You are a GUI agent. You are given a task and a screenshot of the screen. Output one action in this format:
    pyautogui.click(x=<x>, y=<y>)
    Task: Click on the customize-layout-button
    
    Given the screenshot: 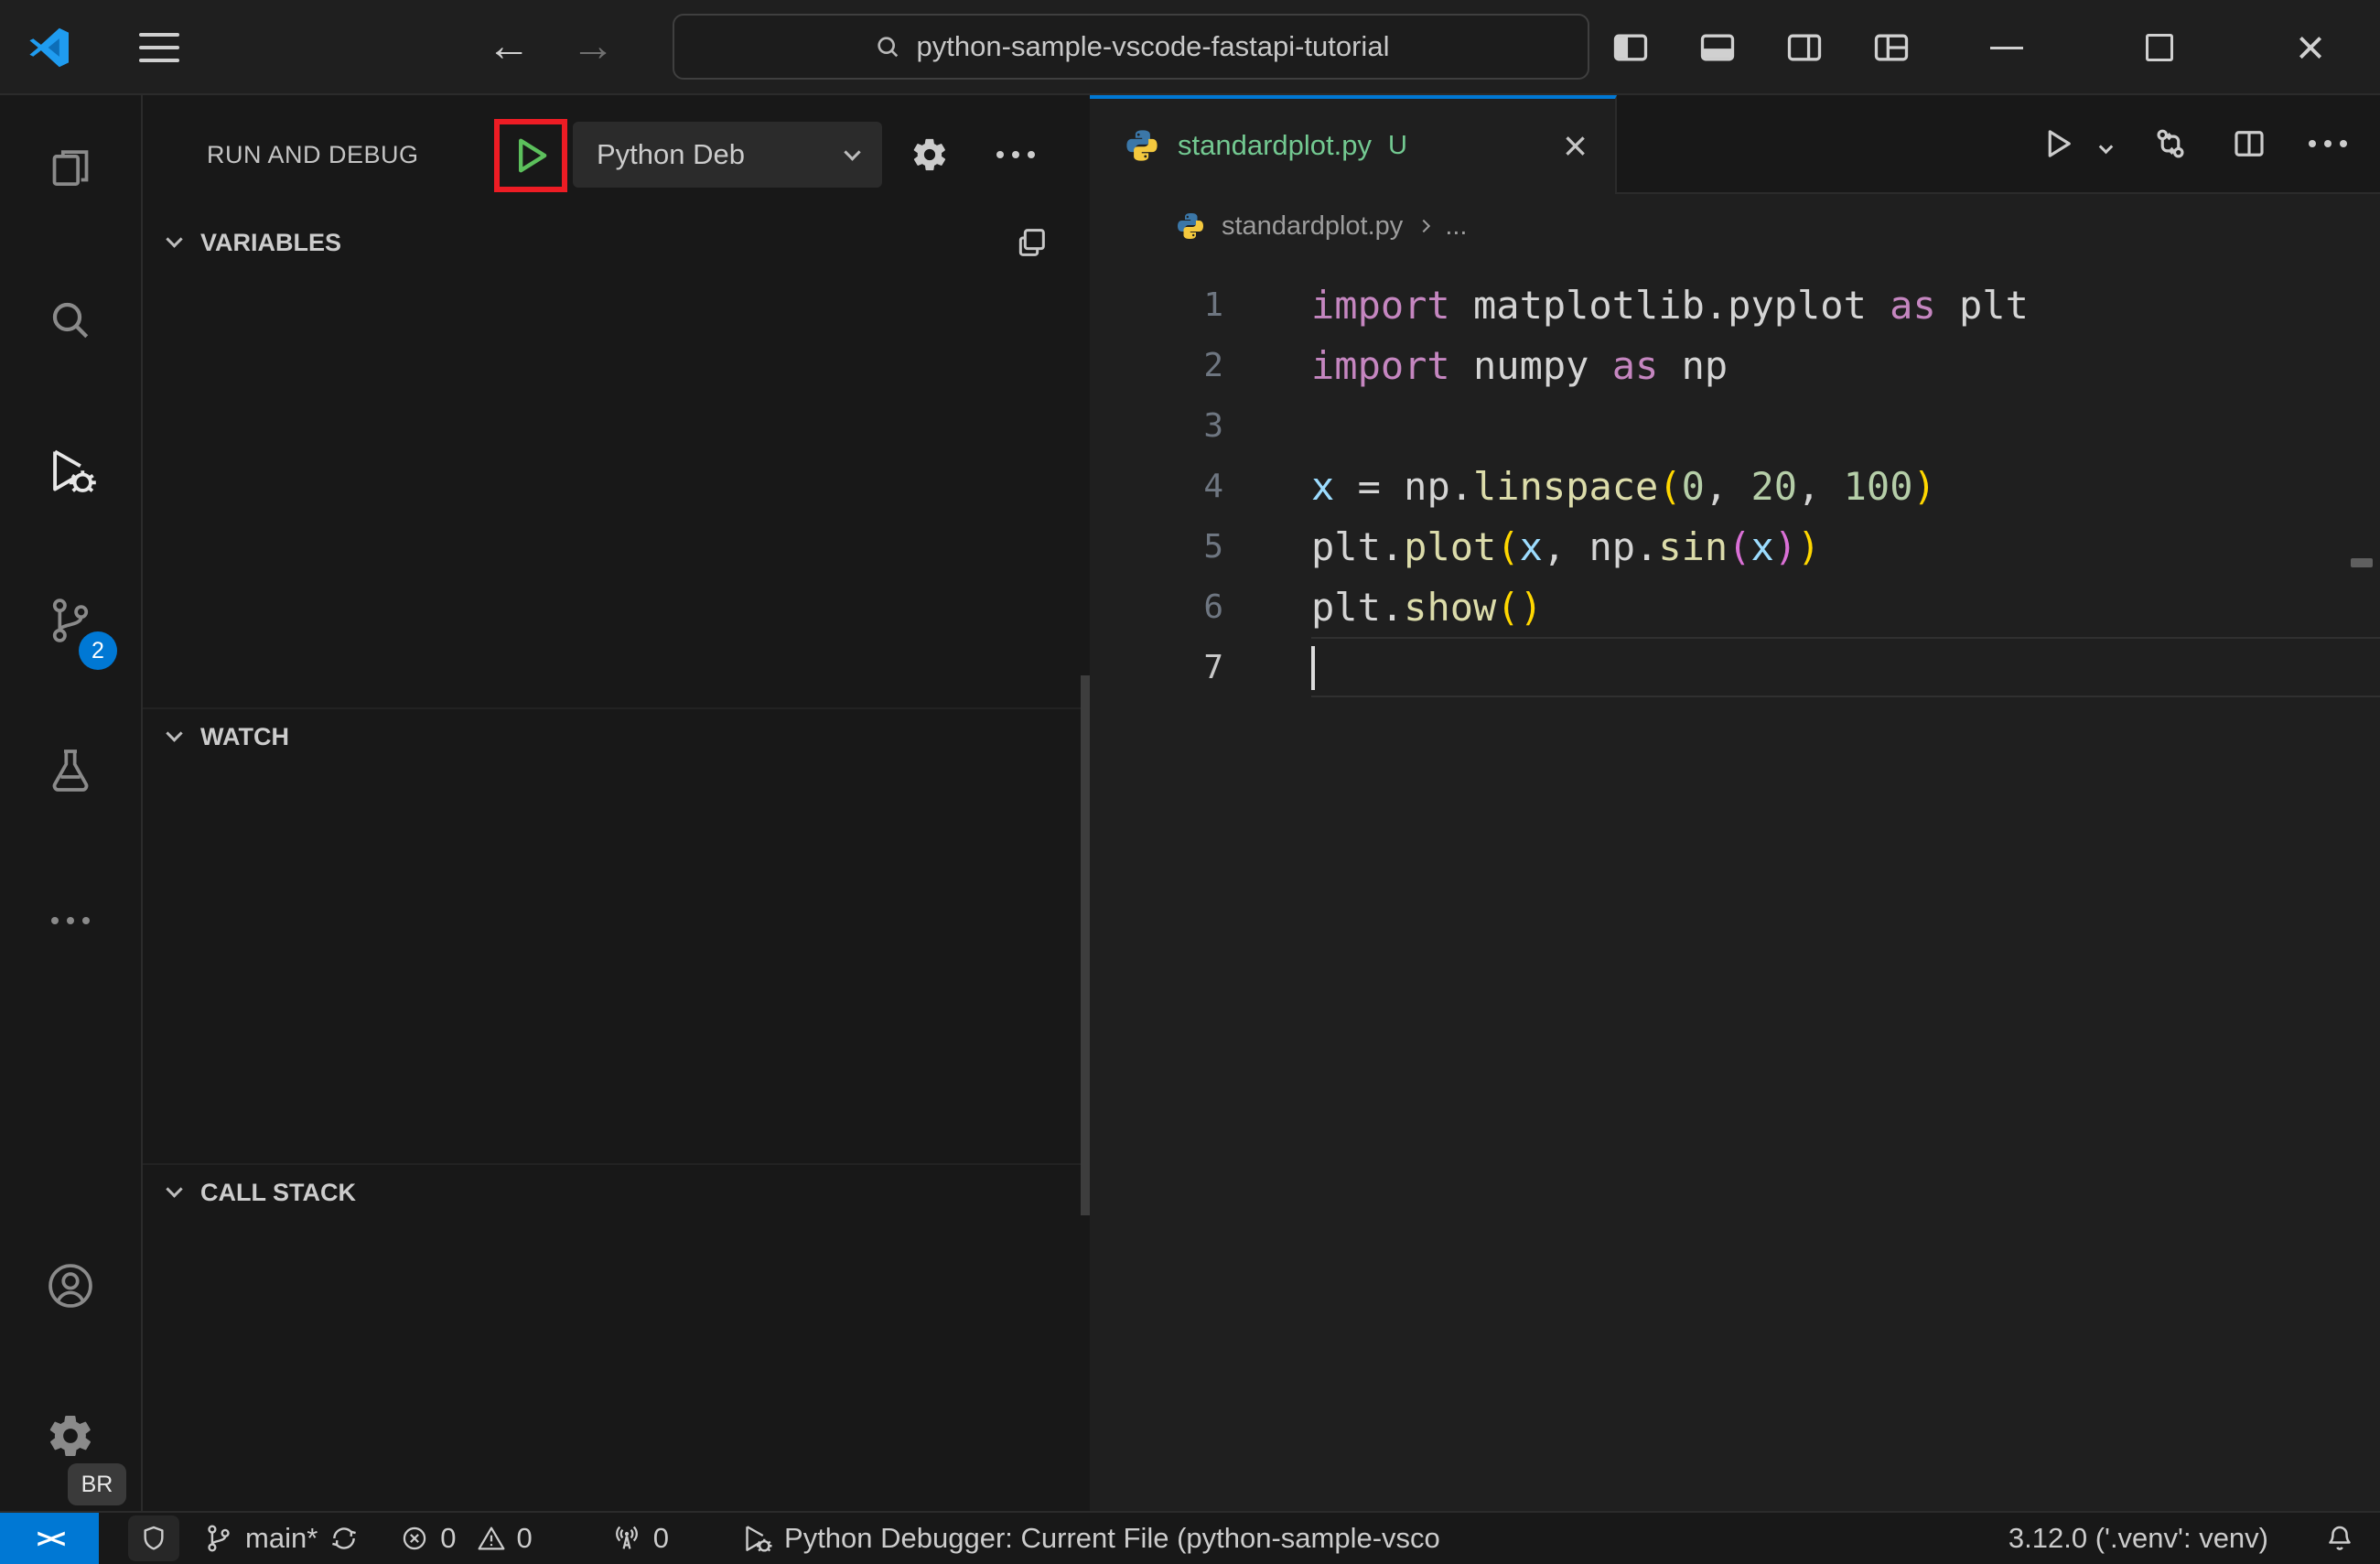 What is the action you would take?
    pyautogui.click(x=1890, y=47)
    